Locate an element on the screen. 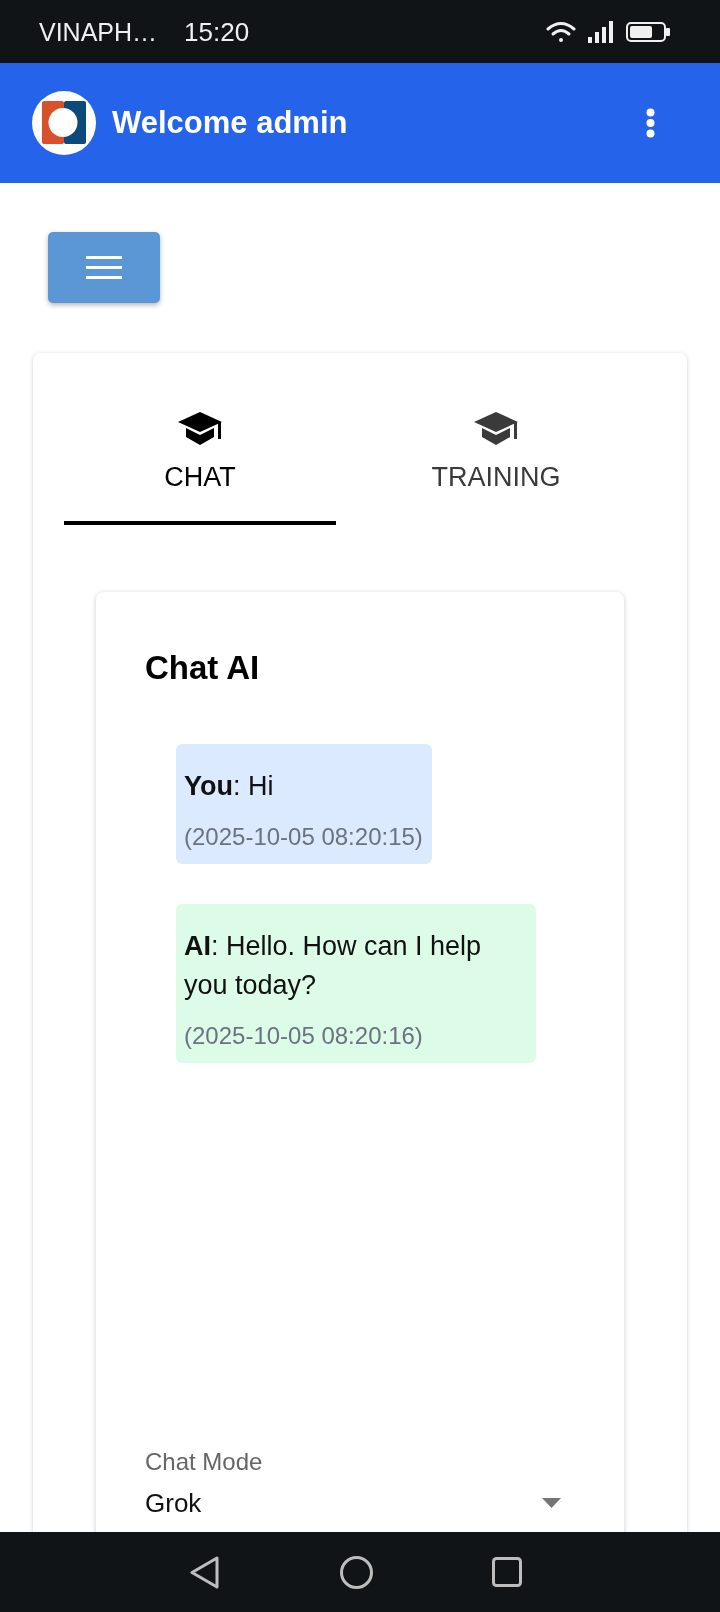 Image resolution: width=720 pixels, height=1612 pixels. clock-time: 15:20 is located at coordinates (217, 31).